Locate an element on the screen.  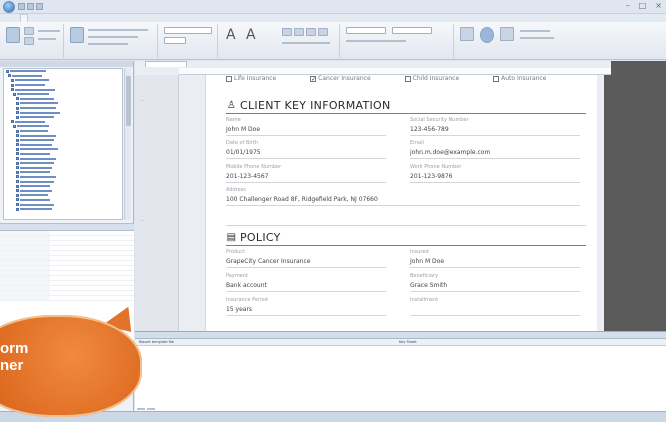
checkbox-child: Child Insurance is located at coordinates (432, 78).